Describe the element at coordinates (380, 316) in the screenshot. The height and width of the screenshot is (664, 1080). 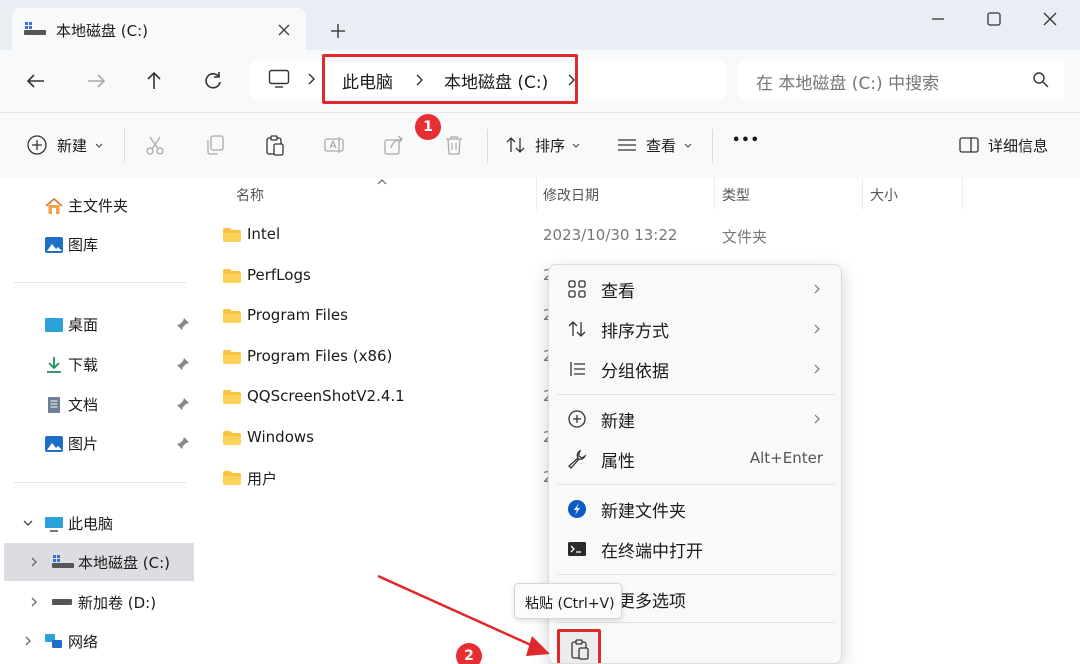
I see `file-row: Program Files` at that location.